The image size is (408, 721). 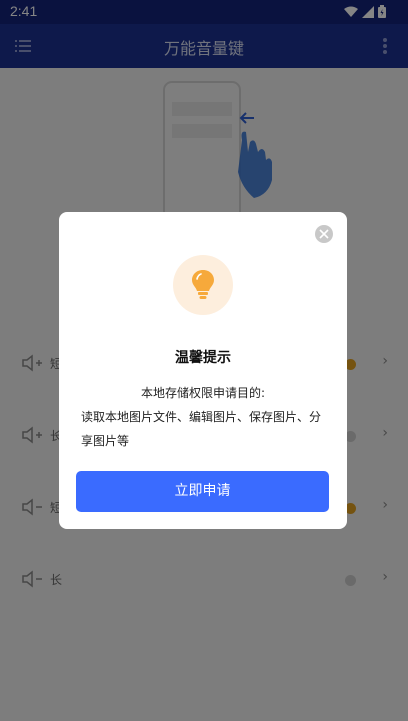 I want to click on lightbulb-icon, so click(x=203, y=284).